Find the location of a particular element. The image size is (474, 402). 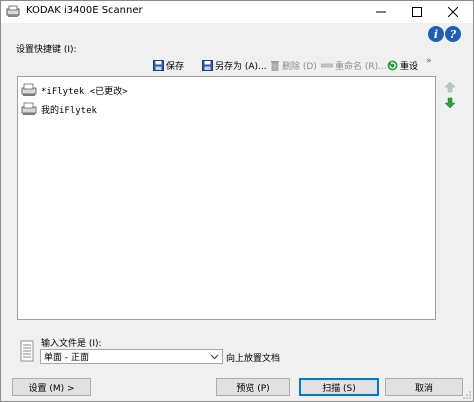

reset-button: 重设 is located at coordinates (402, 65).